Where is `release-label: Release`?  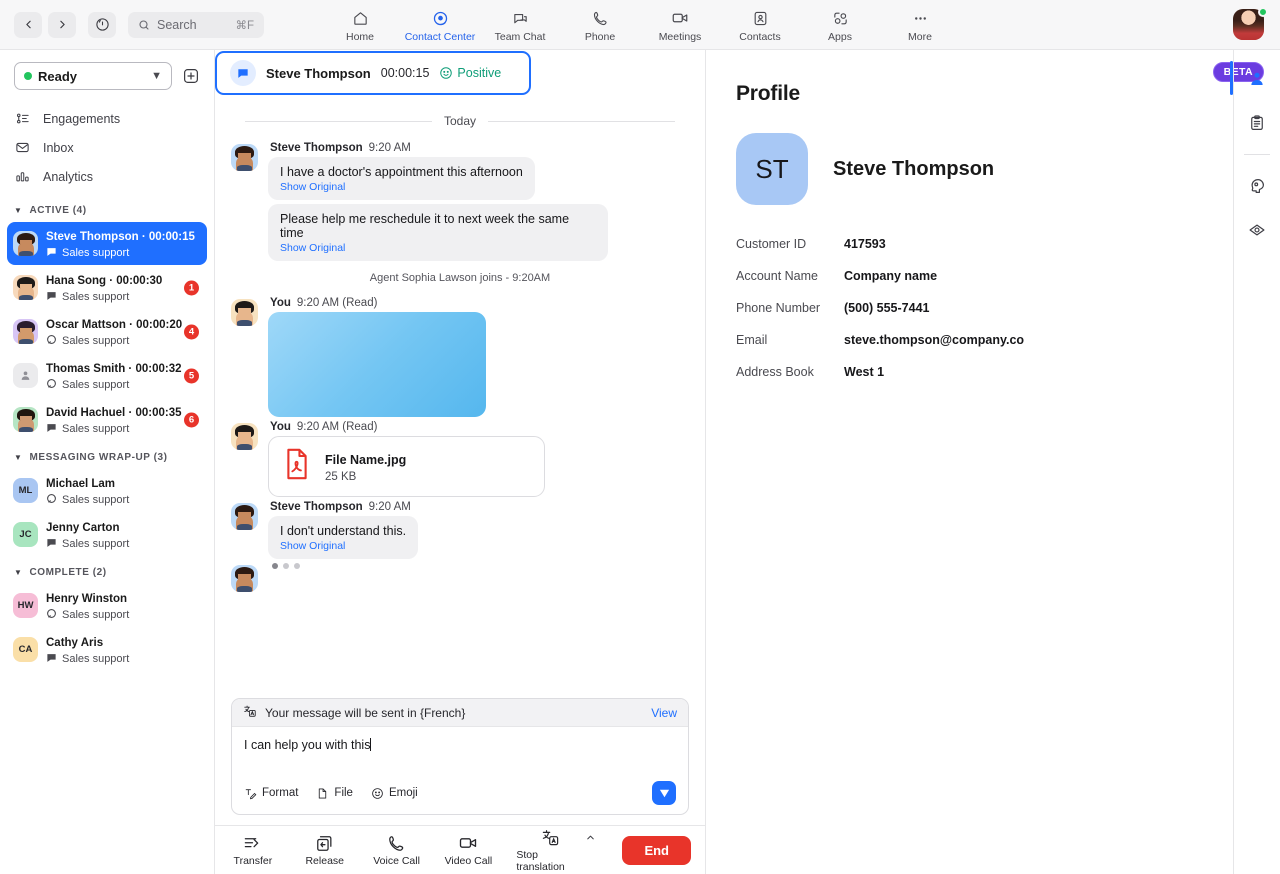 release-label: Release is located at coordinates (324, 860).